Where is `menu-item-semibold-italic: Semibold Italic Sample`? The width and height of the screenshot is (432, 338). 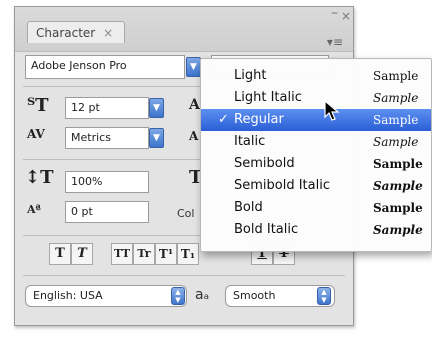 menu-item-semibold-italic: Semibold Italic Sample is located at coordinates (316, 186).